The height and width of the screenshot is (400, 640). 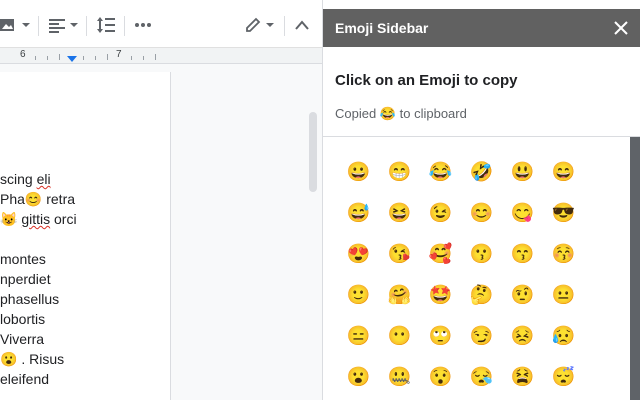 I want to click on emoji-button: 😁, so click(x=399, y=172).